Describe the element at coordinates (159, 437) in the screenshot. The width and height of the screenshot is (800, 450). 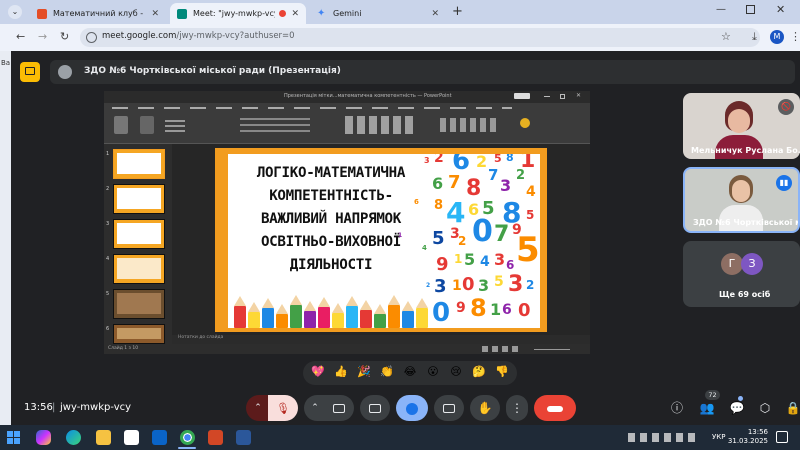
I see `outlook-icon` at that location.